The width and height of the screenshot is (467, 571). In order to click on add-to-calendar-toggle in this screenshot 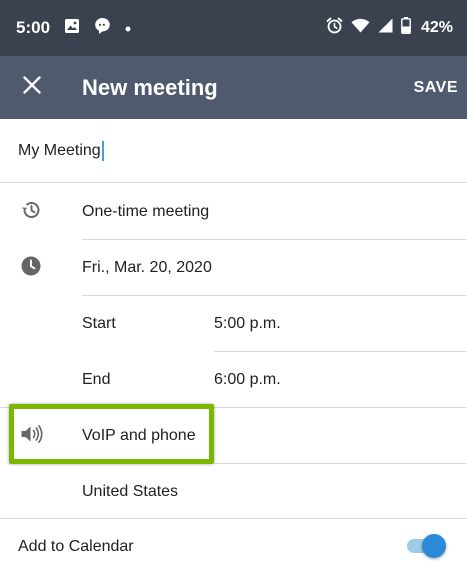, I will do `click(425, 546)`.